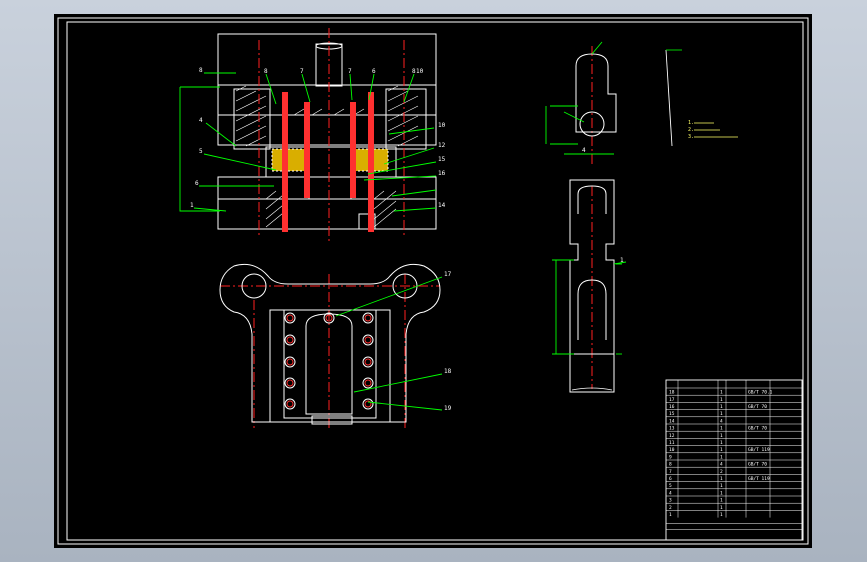 This screenshot has width=867, height=562. What do you see at coordinates (622, 260) in the screenshot?
I see `detail-mid-label: 1` at bounding box center [622, 260].